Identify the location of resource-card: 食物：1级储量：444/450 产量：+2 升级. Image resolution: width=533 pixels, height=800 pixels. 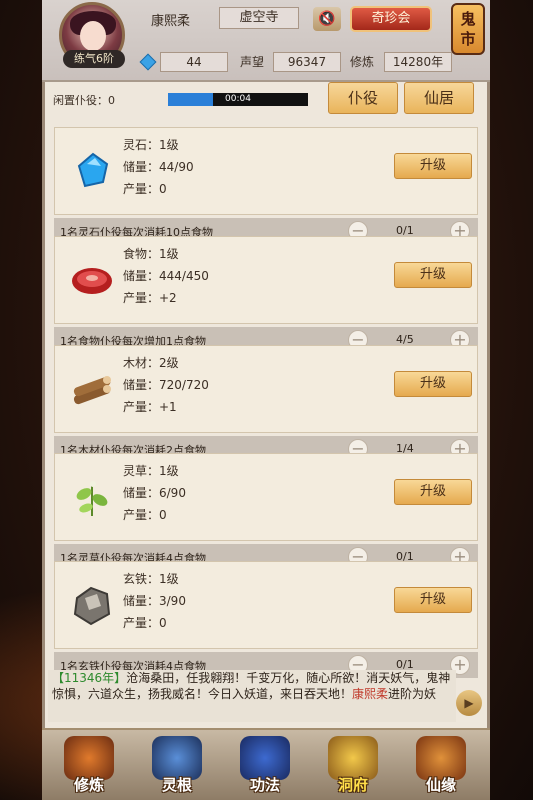
(266, 280).